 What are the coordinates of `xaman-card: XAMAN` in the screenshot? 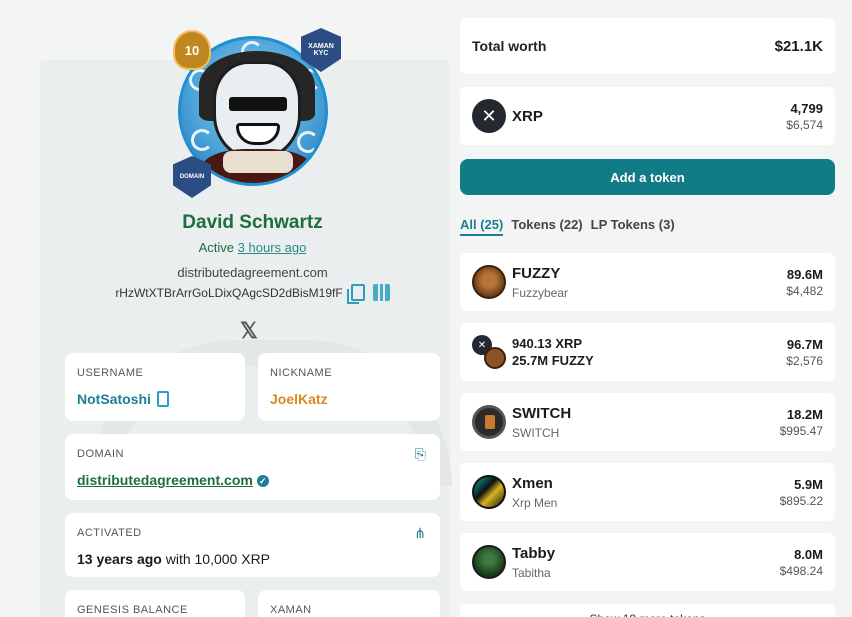 It's located at (349, 603).